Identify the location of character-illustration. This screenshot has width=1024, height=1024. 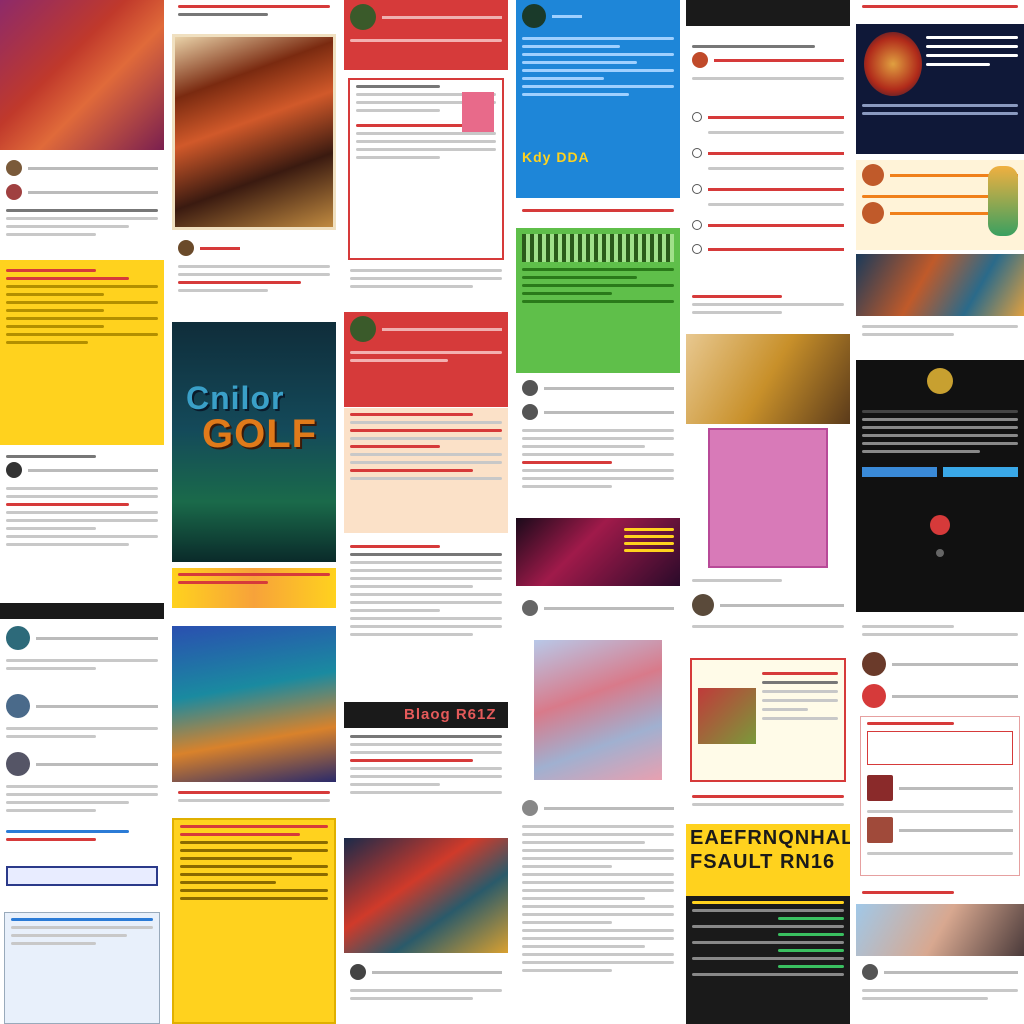
(1003, 201).